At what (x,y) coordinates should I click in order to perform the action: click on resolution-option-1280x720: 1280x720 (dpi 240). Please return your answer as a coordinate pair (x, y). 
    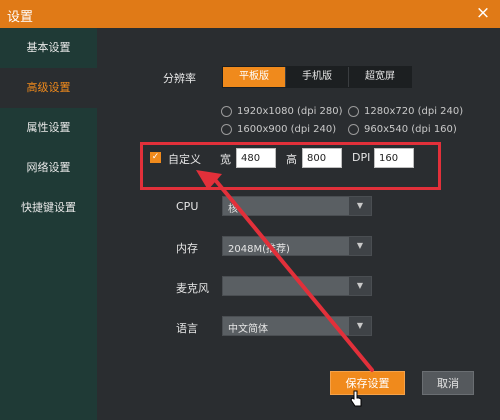
    Looking at the image, I should click on (405, 111).